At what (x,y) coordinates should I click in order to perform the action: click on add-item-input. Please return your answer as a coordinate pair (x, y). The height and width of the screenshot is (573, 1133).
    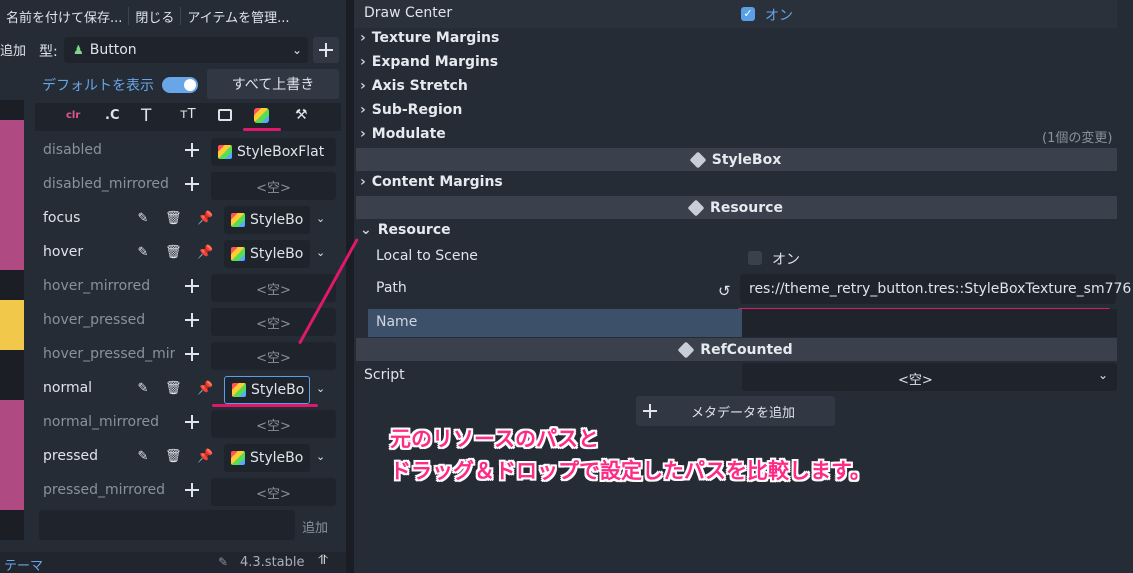
    Looking at the image, I should click on (167, 525).